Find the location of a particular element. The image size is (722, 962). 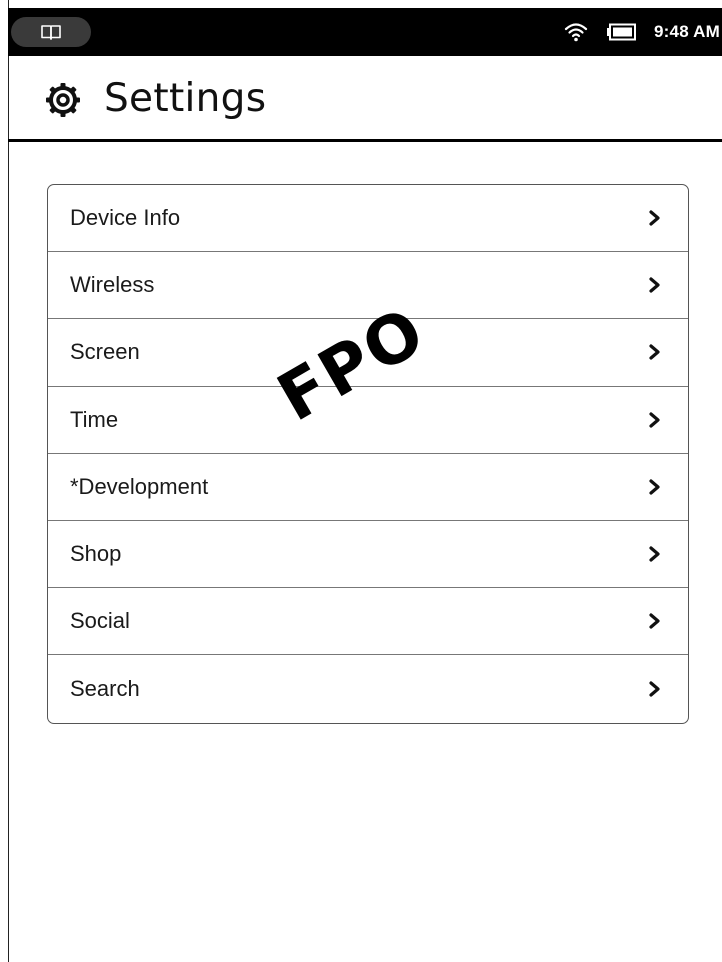

menu-item-label: Screen is located at coordinates (105, 352).